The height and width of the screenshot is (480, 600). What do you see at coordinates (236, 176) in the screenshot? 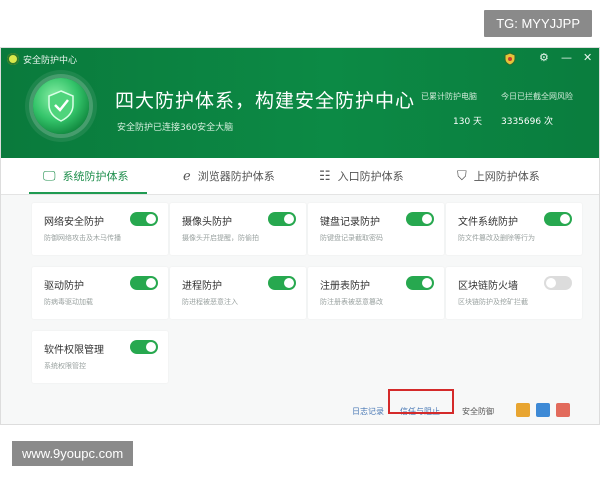
I see `tab-label: 浏览器防护体系` at bounding box center [236, 176].